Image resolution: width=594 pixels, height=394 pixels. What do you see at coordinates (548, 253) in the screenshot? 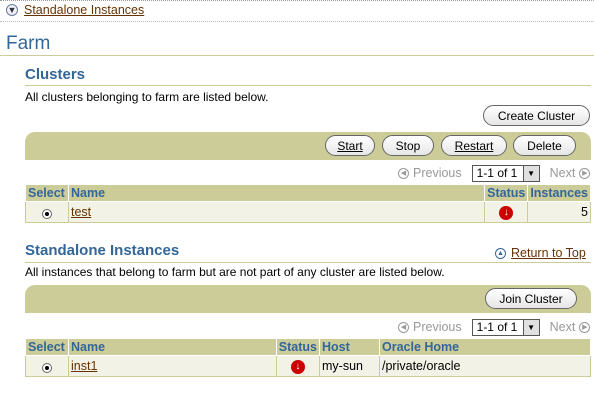
I see `return-to-top-link: Return to Top` at bounding box center [548, 253].